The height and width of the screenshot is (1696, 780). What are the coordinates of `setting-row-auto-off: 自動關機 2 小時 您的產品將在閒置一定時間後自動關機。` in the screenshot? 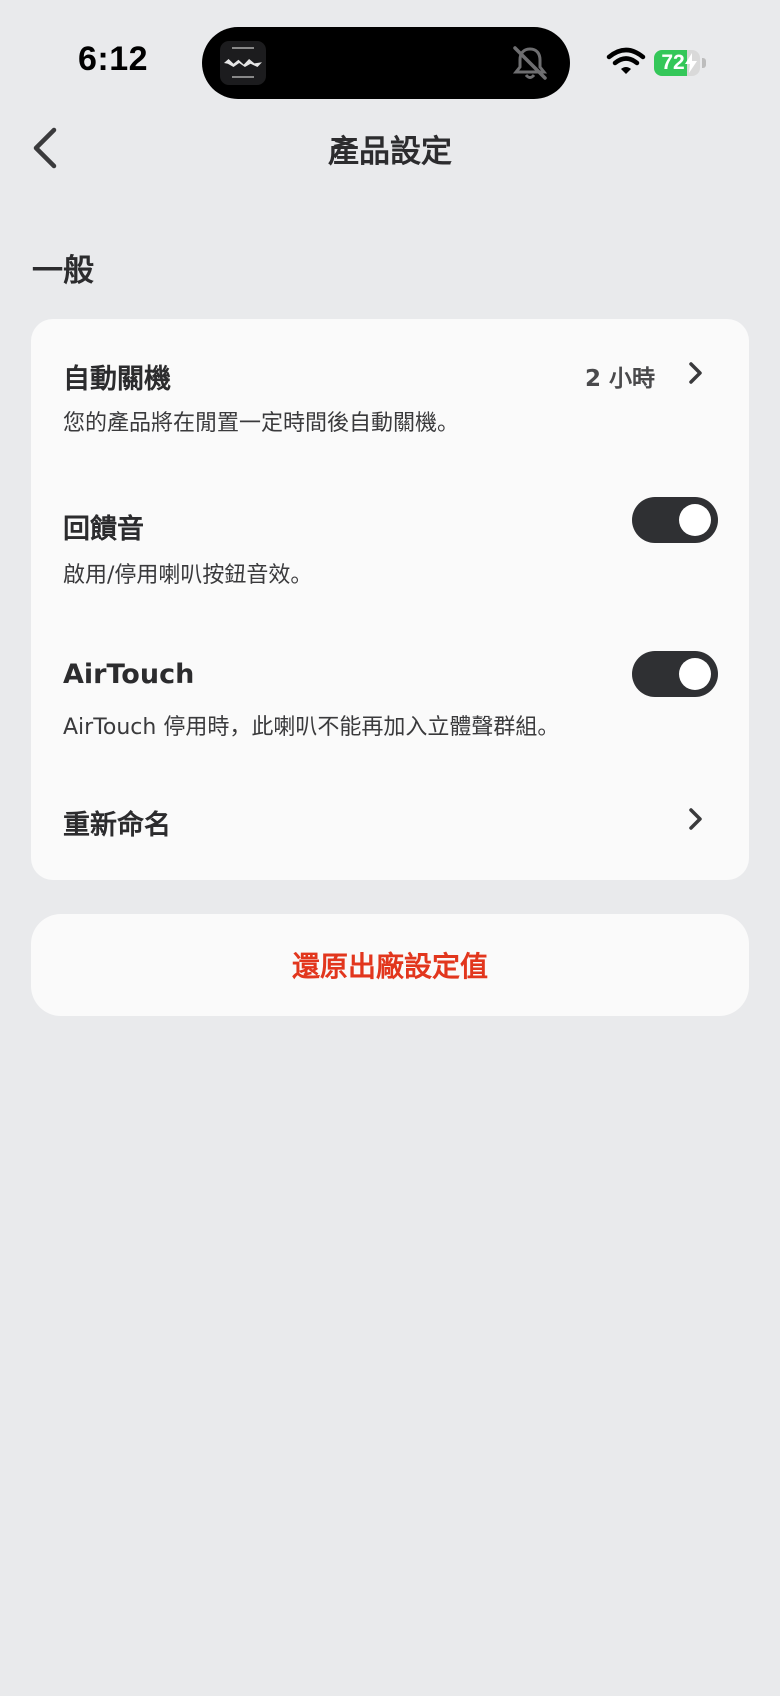 It's located at (390, 389).